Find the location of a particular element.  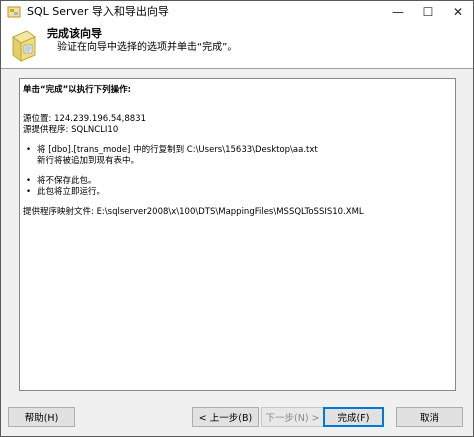

wizard-header: 完成该向导 验证在向导中选择的选项并单击“完成”。 is located at coordinates (237, 46).